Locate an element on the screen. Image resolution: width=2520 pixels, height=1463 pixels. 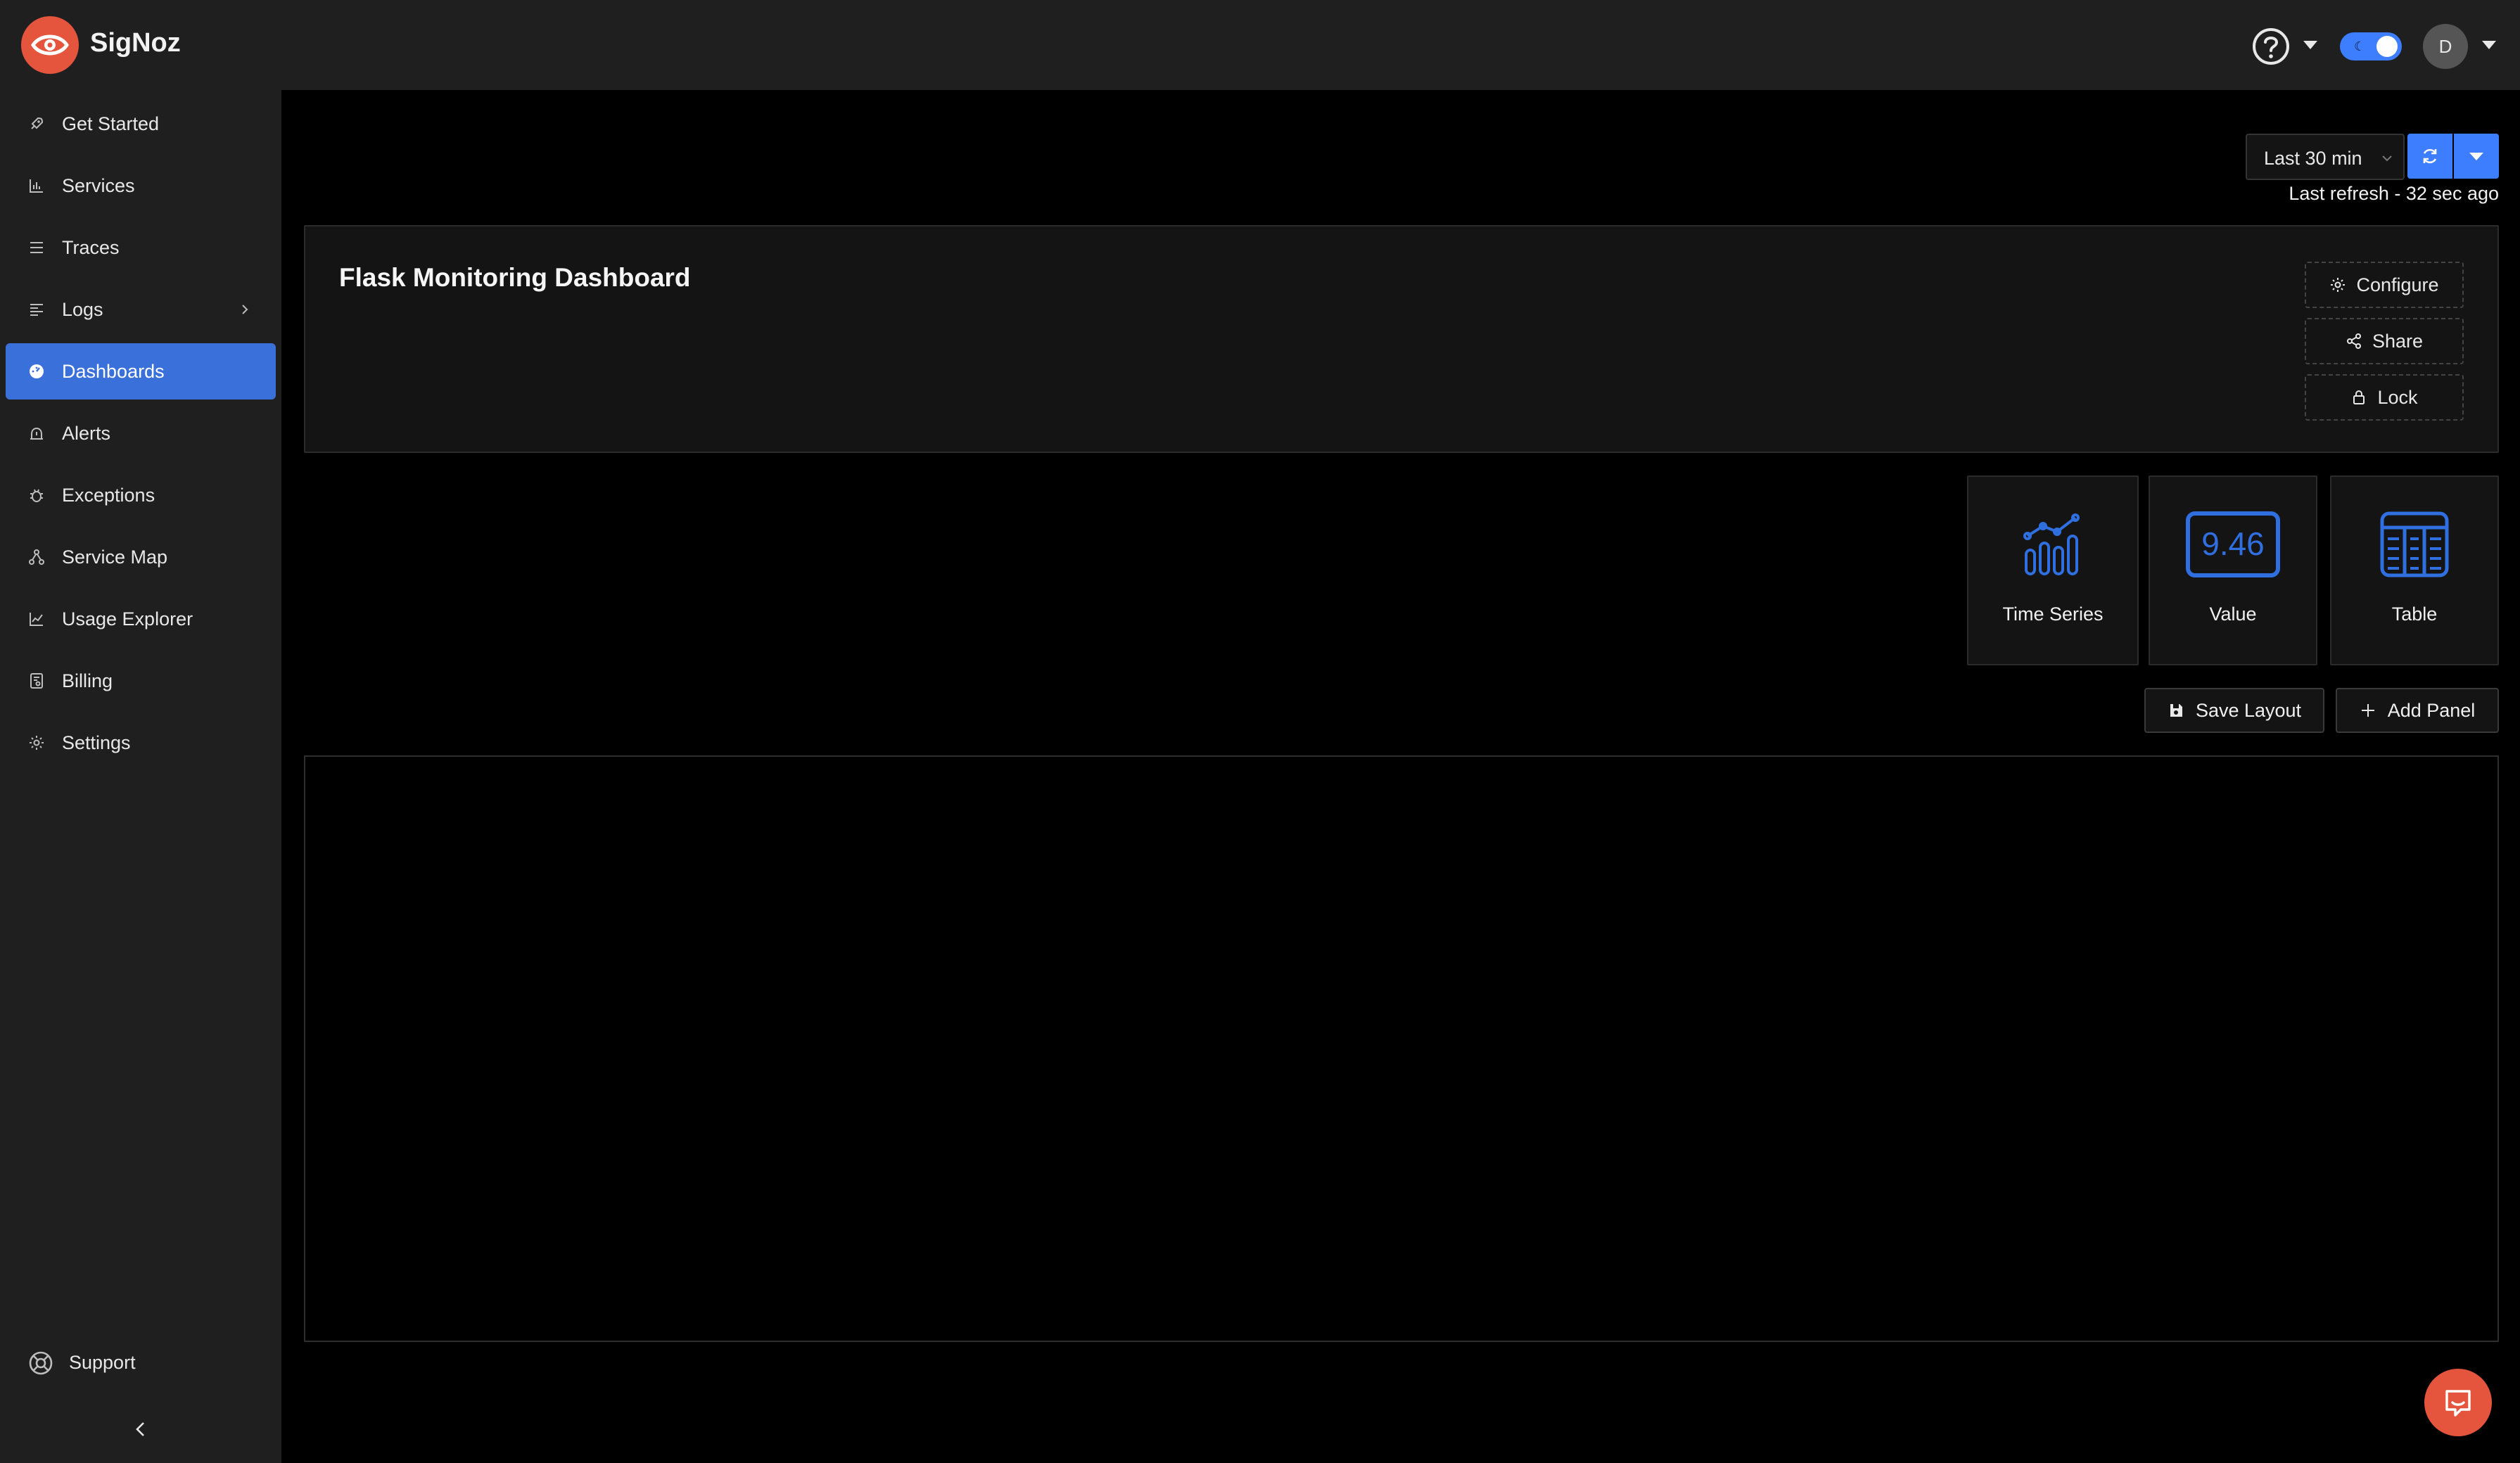
add-panel-label: Add Panel is located at coordinates (2432, 710).